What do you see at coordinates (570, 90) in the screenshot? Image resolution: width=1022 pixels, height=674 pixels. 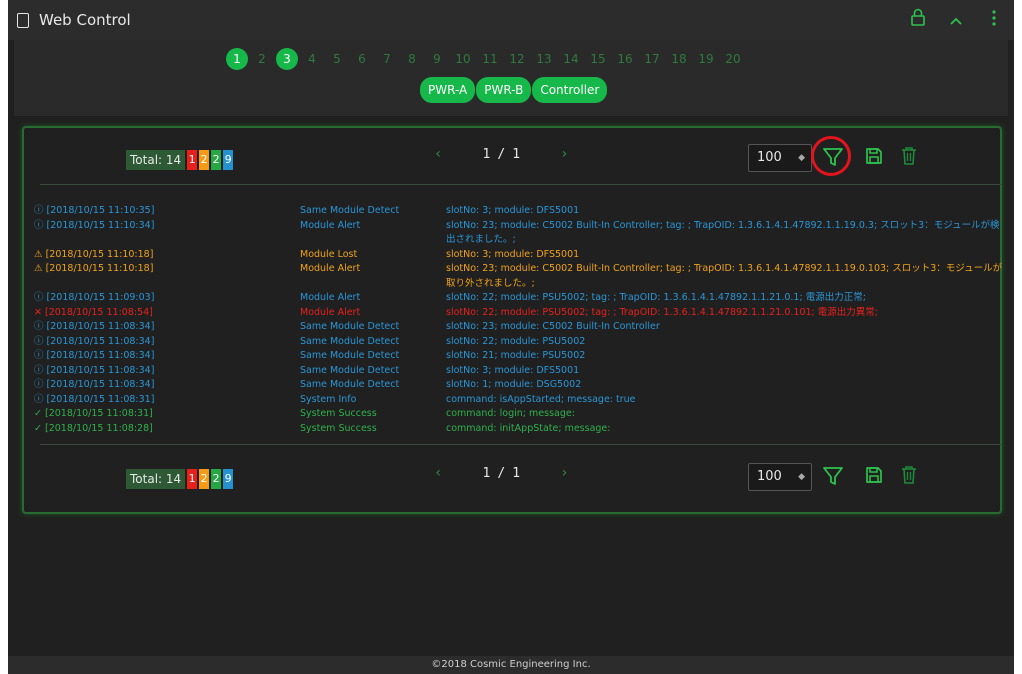 I see `module-button-controller: Controller` at bounding box center [570, 90].